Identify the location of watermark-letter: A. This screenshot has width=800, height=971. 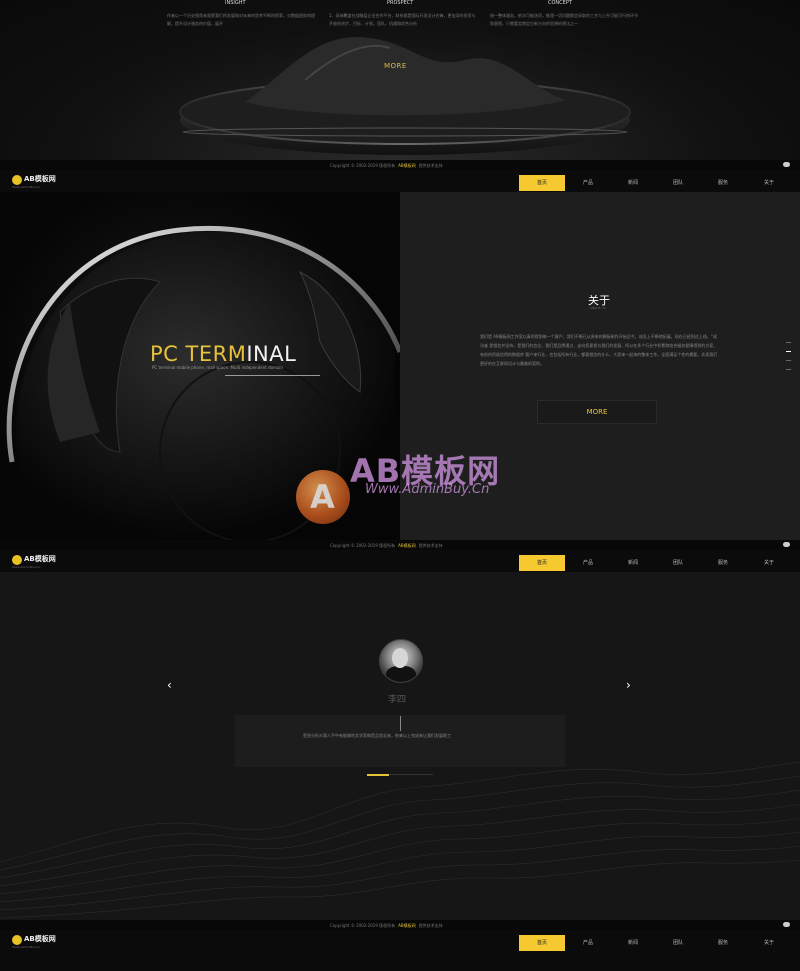
(322, 497).